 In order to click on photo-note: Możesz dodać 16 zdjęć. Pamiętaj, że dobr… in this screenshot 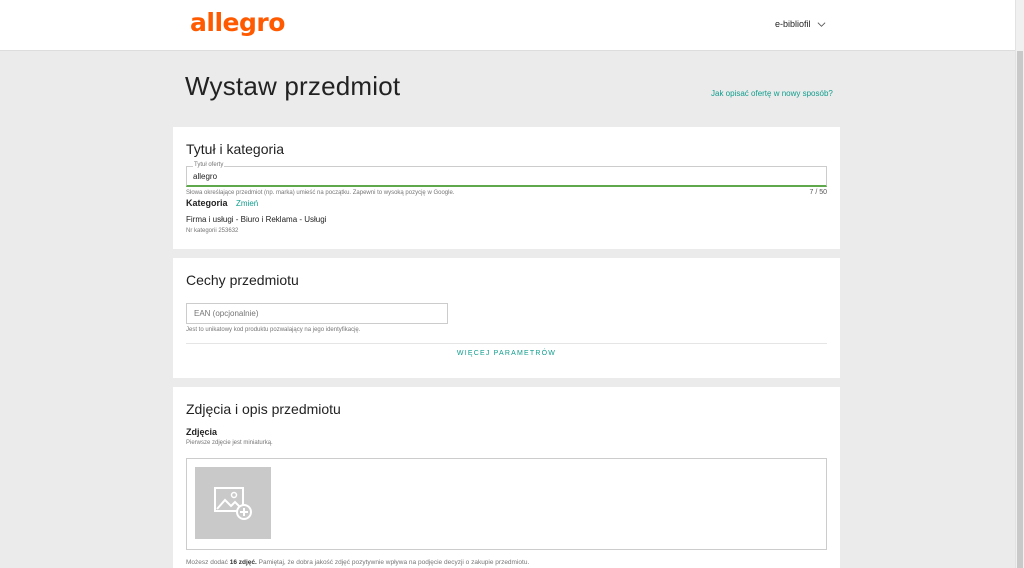, I will do `click(357, 562)`.